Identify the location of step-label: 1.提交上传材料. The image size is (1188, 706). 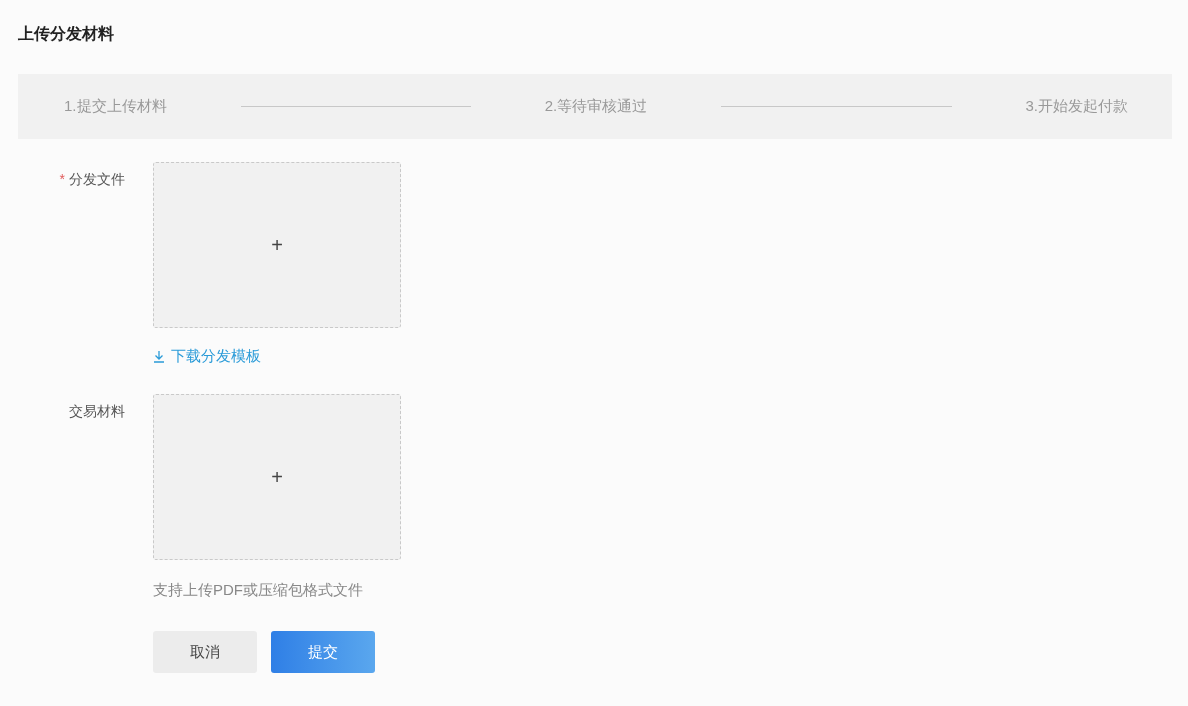
(115, 106).